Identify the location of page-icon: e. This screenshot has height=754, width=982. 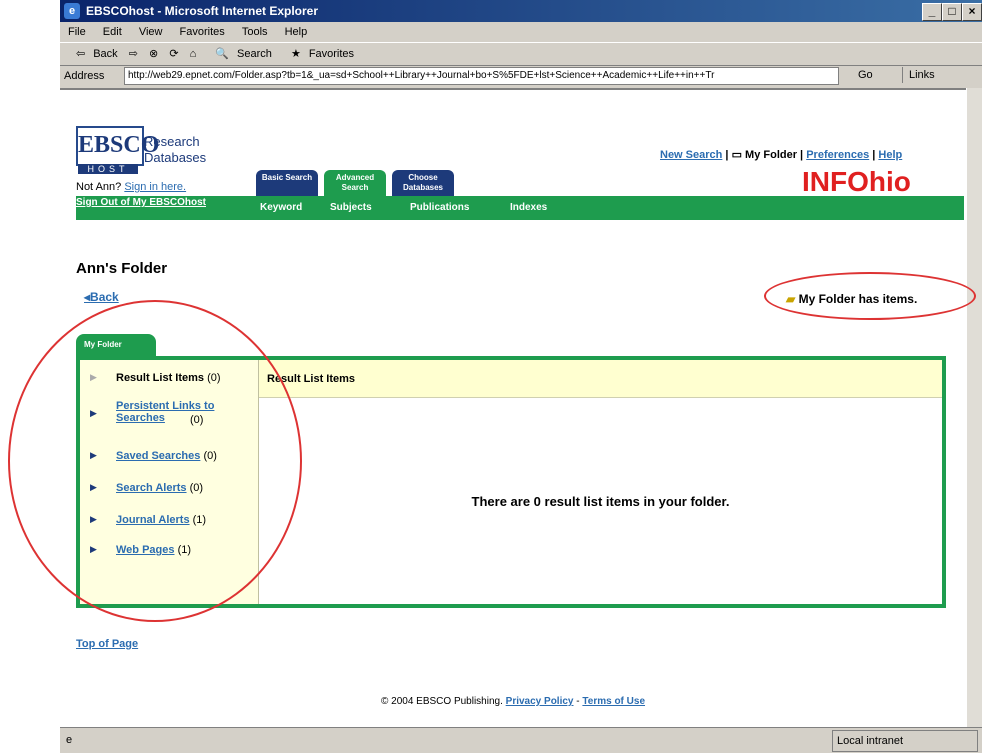
(69, 740).